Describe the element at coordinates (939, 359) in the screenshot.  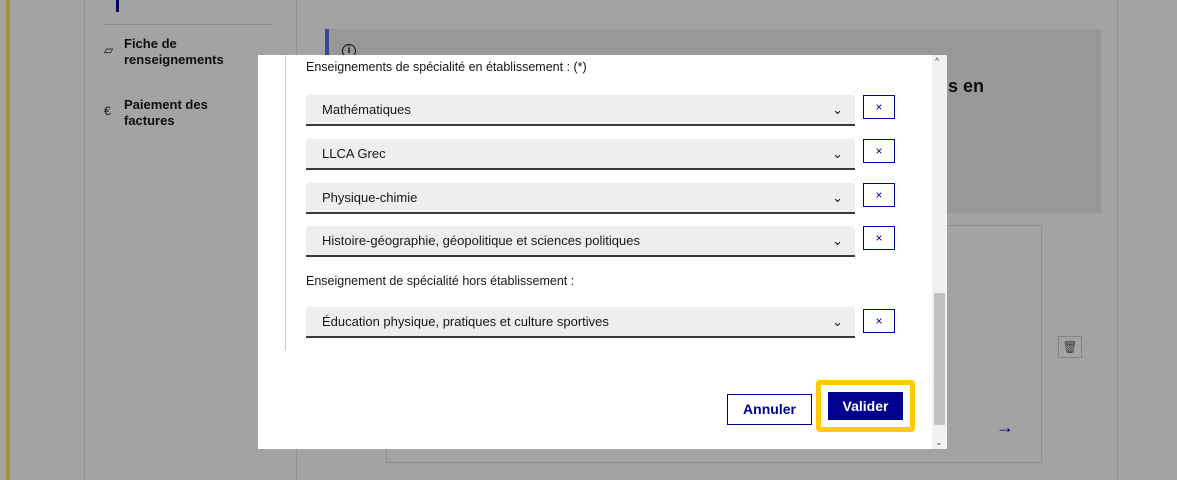
I see `scroll-thumb` at that location.